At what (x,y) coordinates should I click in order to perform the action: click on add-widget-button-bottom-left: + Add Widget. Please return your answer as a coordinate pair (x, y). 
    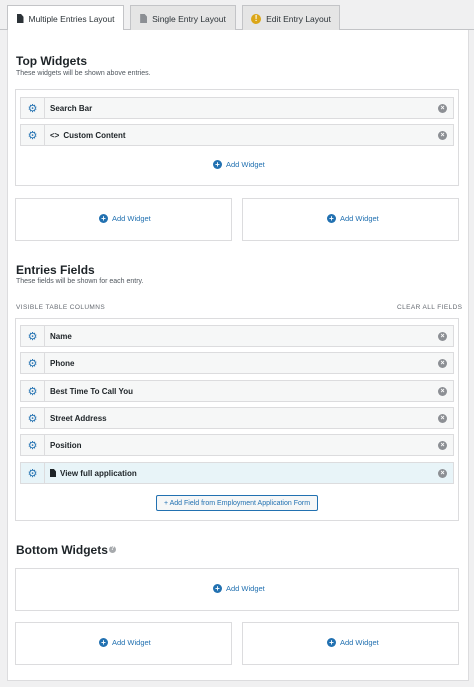
    Looking at the image, I should click on (125, 642).